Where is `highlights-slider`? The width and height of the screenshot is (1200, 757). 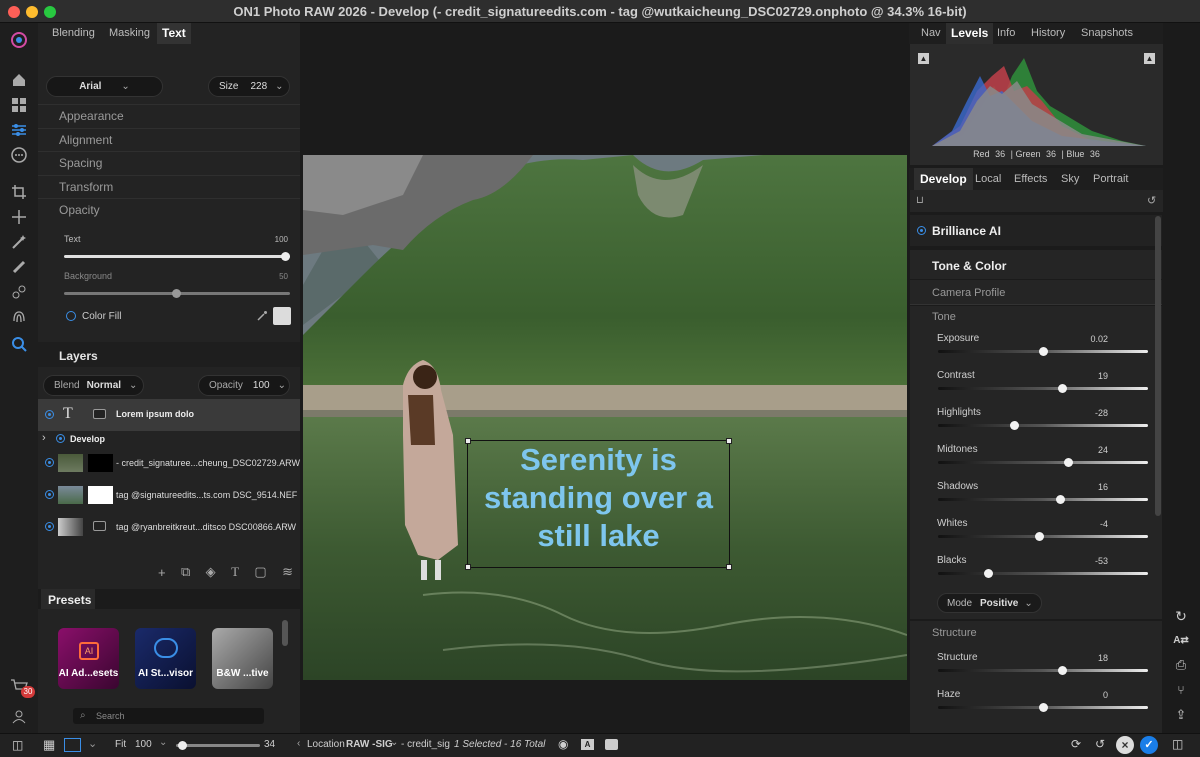
highlights-slider is located at coordinates (1043, 425).